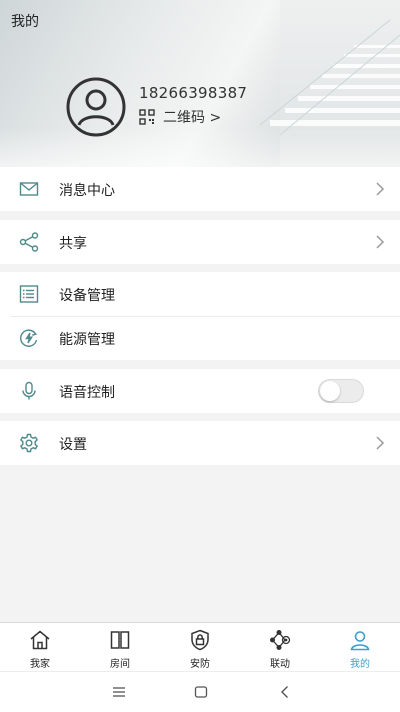  I want to click on tab-security: 安防, so click(200, 647).